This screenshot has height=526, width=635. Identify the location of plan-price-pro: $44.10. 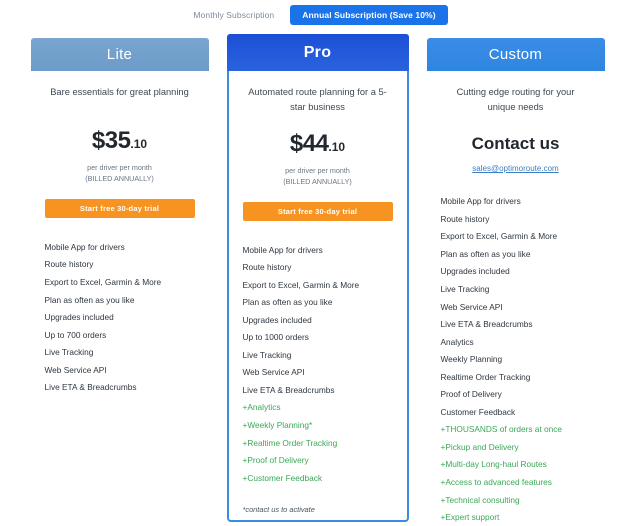
(318, 137).